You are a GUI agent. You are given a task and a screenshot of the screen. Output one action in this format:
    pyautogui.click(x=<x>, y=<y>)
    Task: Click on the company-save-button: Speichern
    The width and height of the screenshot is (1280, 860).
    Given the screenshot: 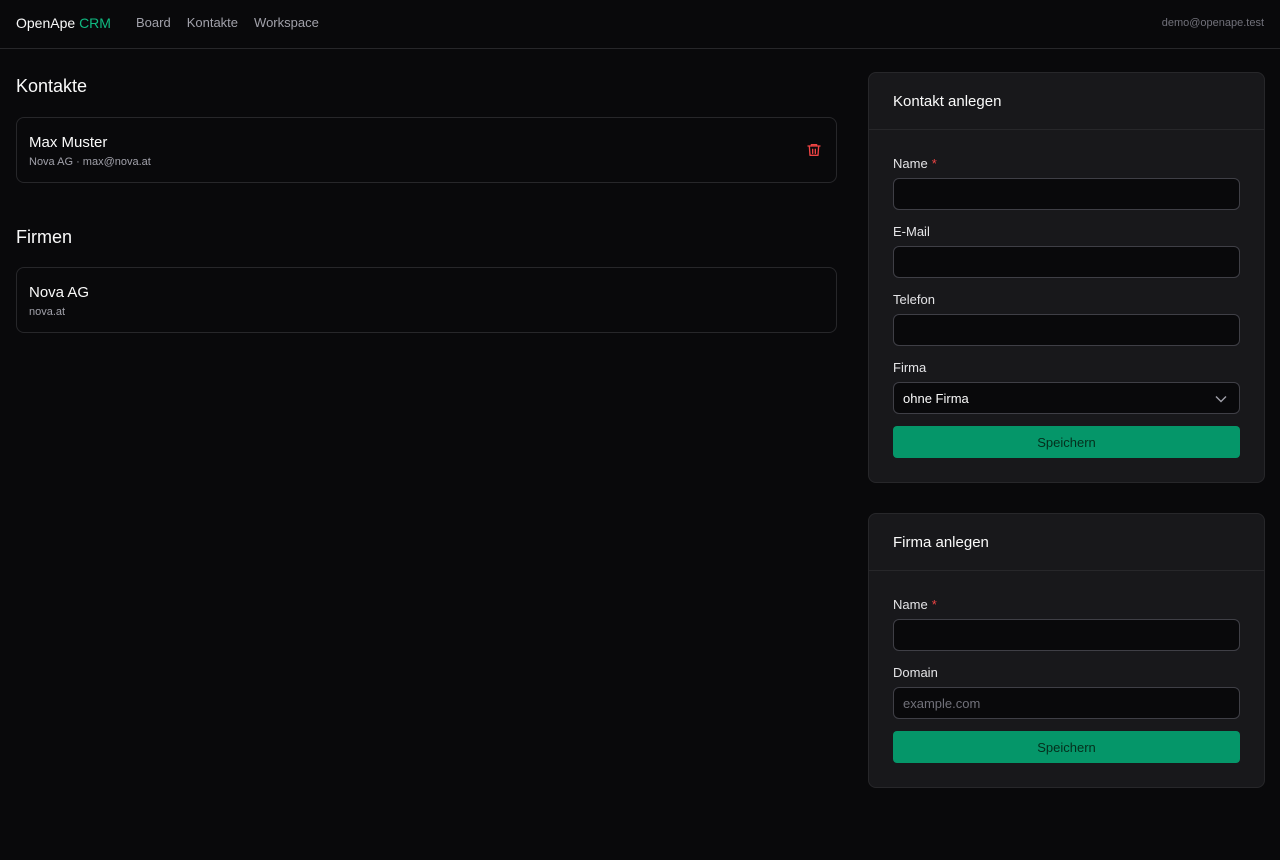 What is the action you would take?
    pyautogui.click(x=1066, y=747)
    